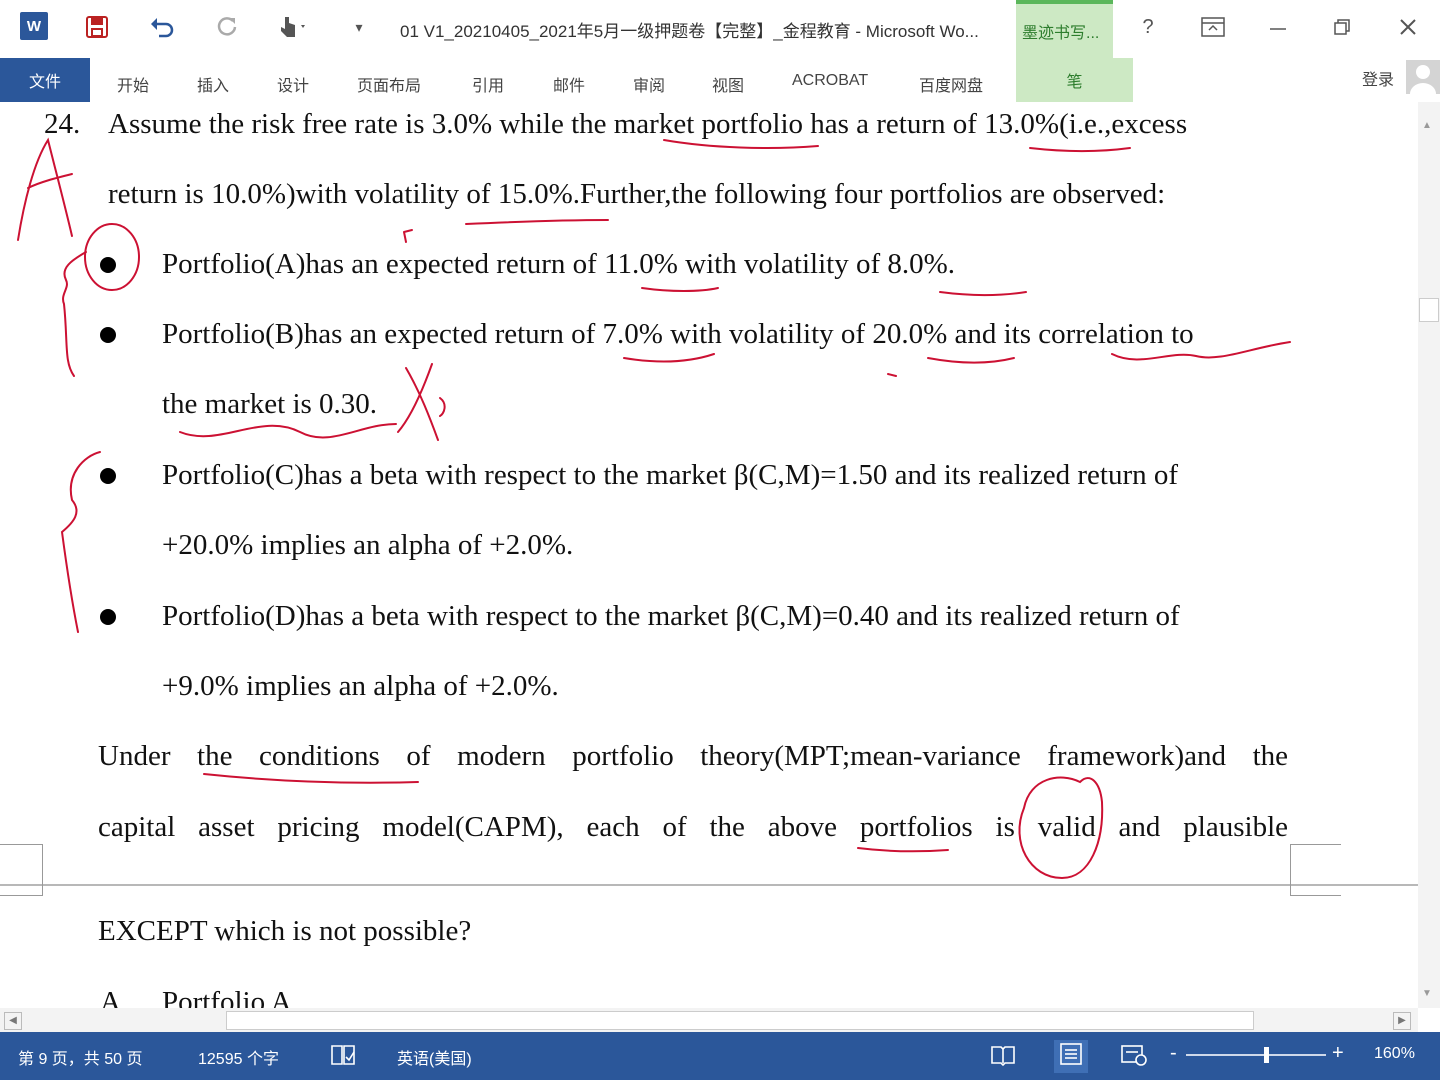 This screenshot has height=1080, width=1440. I want to click on sign-in-link: 登录, so click(1378, 78).